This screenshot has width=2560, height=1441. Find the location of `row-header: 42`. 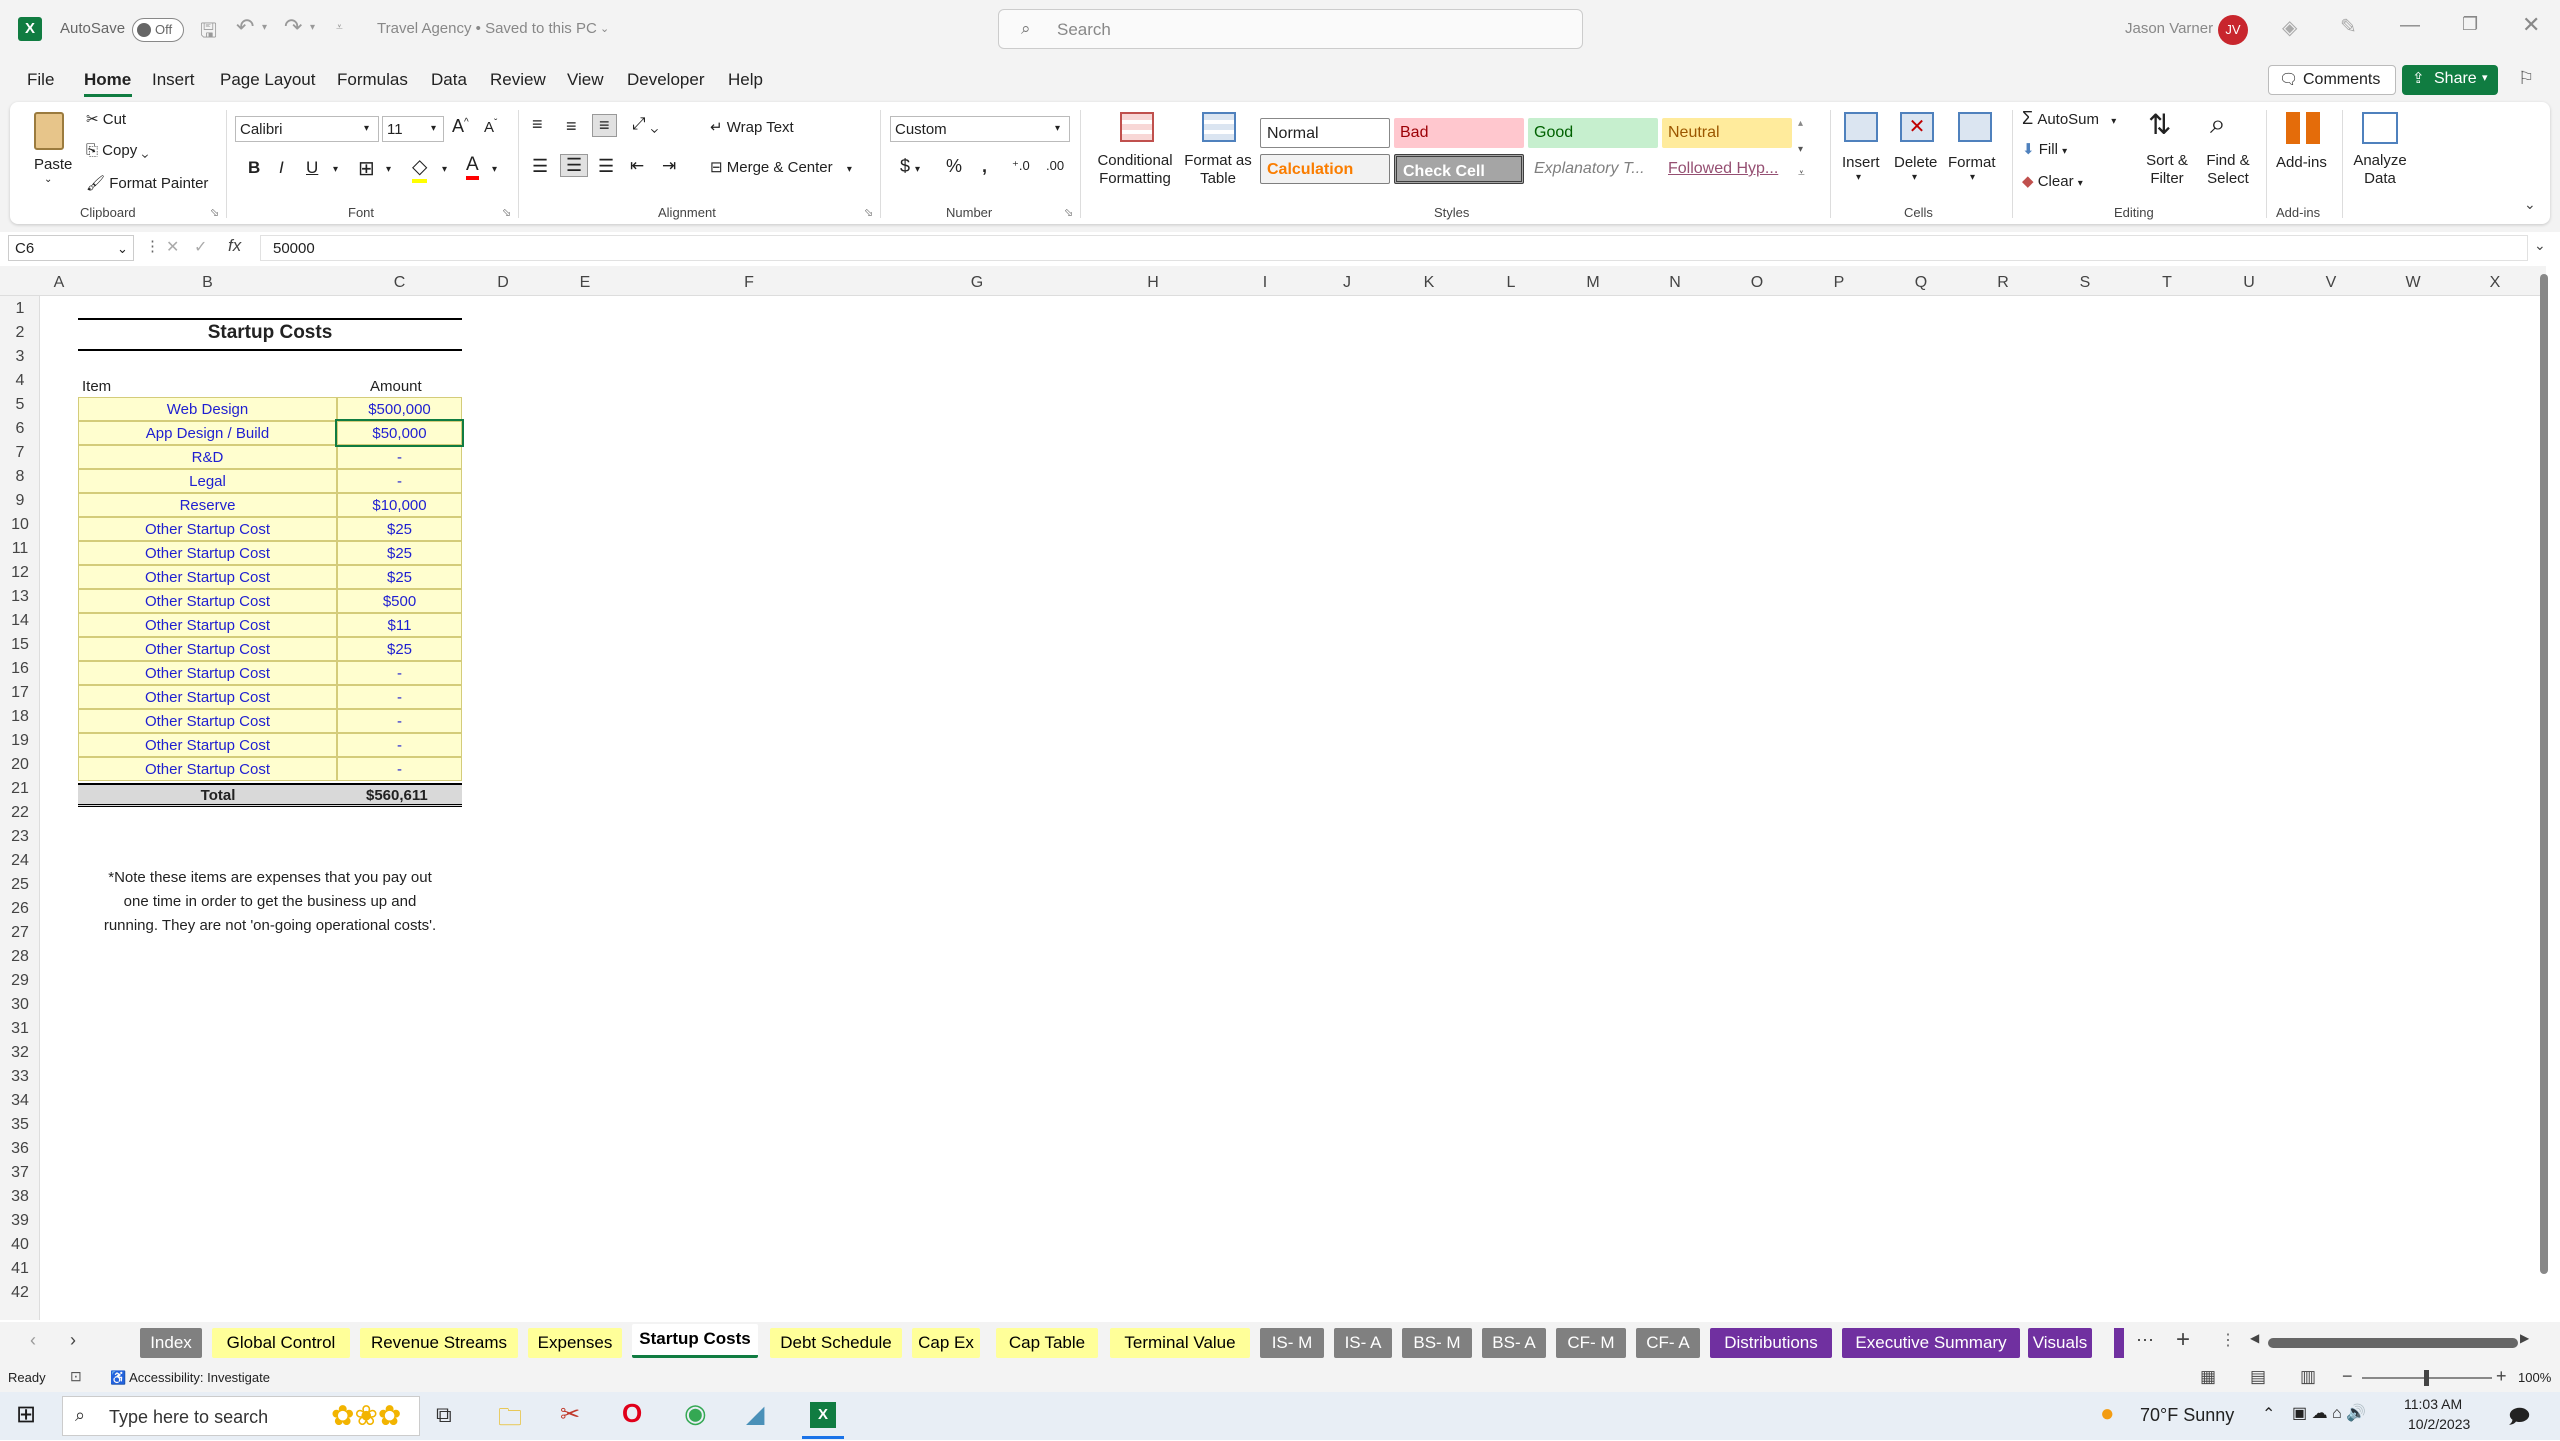

row-header: 42 is located at coordinates (20, 1293).